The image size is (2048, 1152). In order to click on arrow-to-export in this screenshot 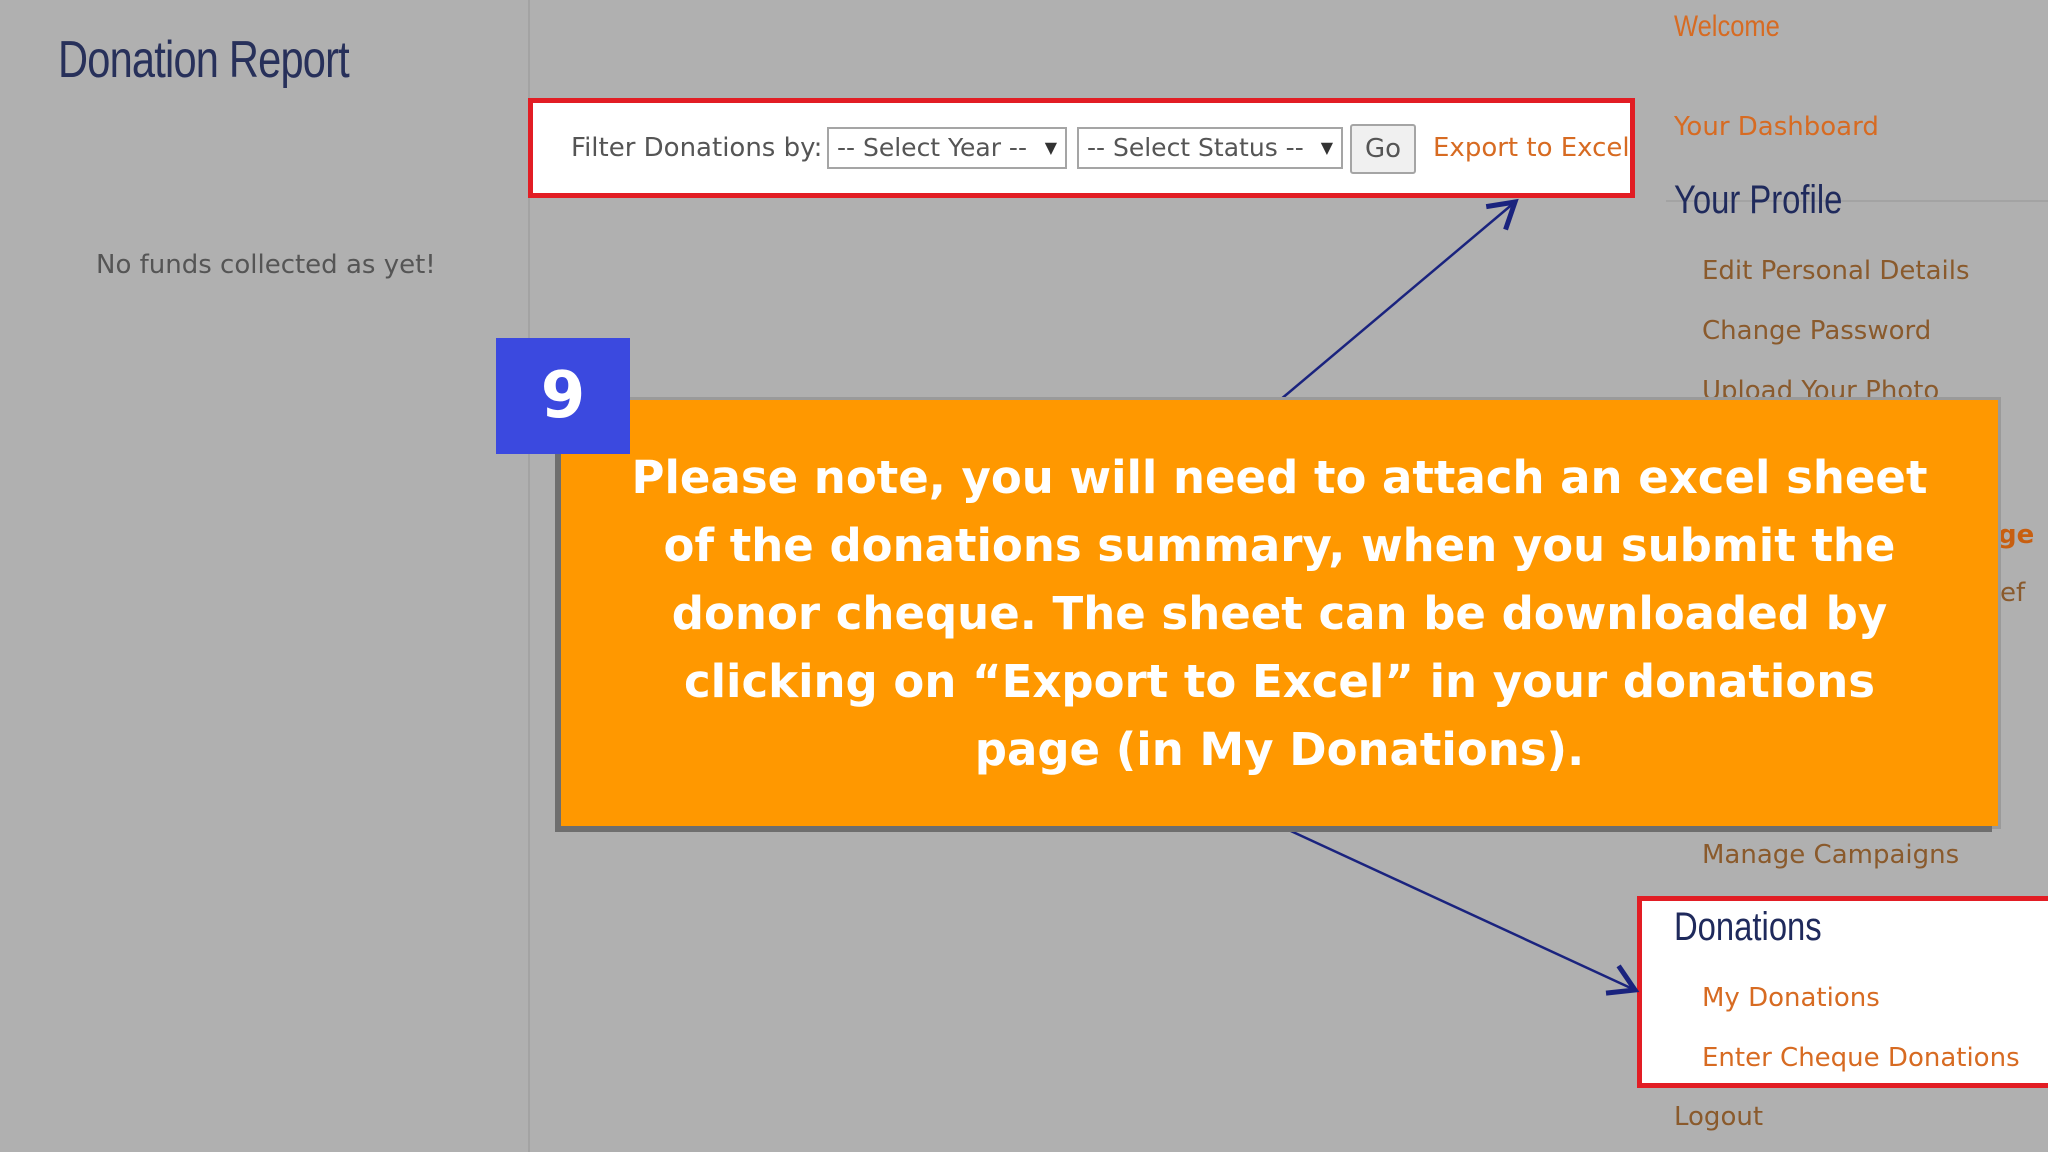, I will do `click(1399, 299)`.